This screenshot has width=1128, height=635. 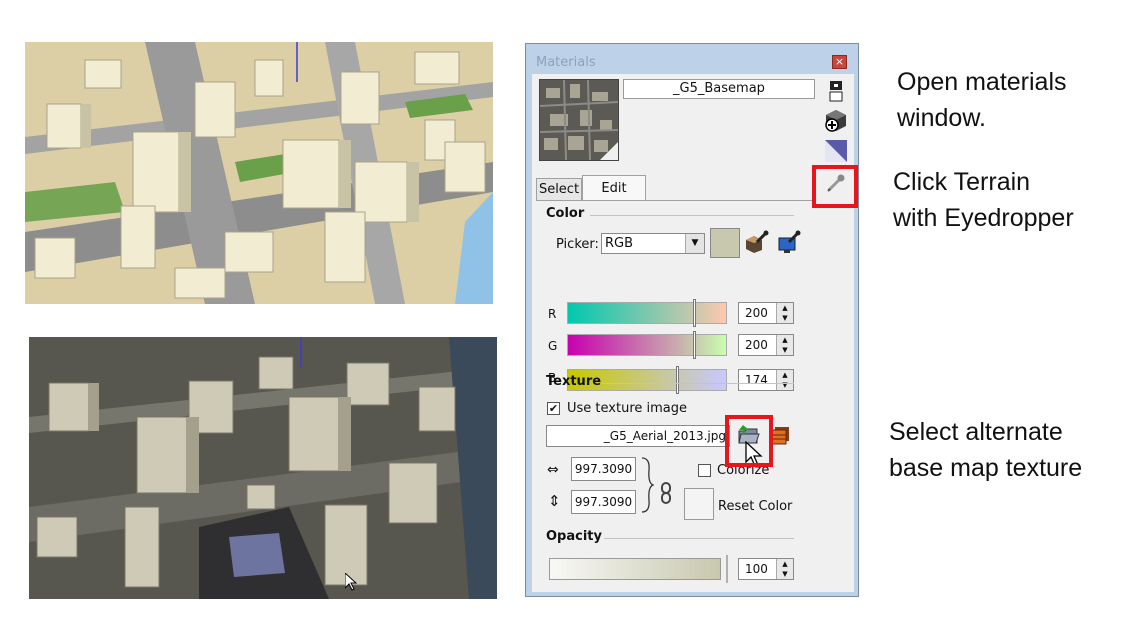 I want to click on blue-value-field: 174 ▲ ▼, so click(x=766, y=380).